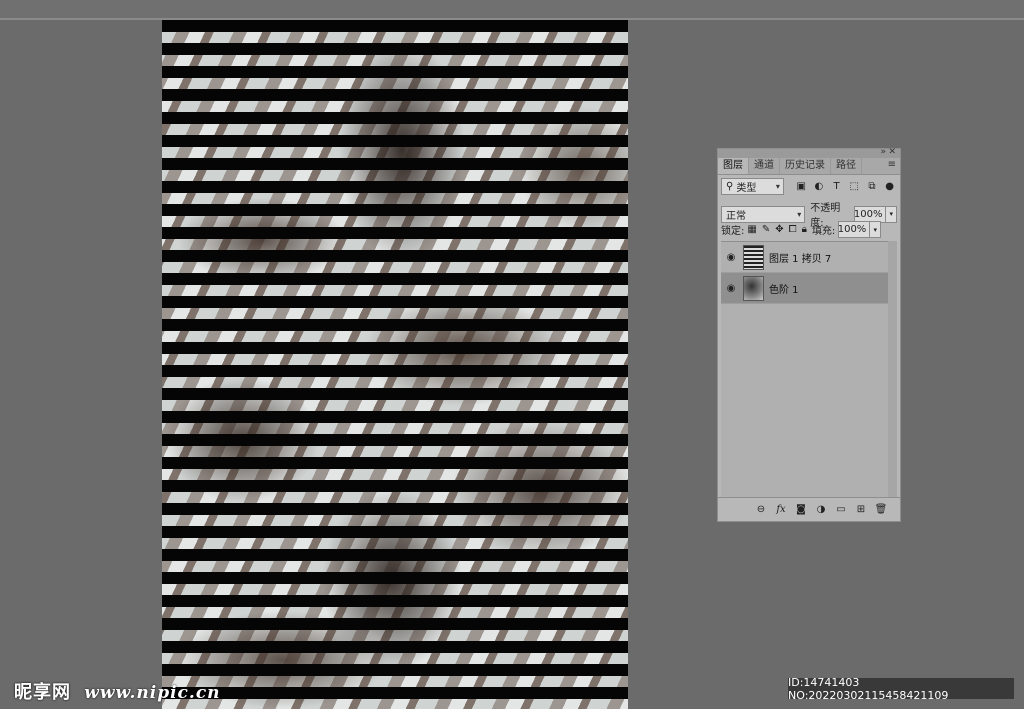 This screenshot has width=1024, height=709. I want to click on filter-toggle-icon: ●, so click(889, 186).